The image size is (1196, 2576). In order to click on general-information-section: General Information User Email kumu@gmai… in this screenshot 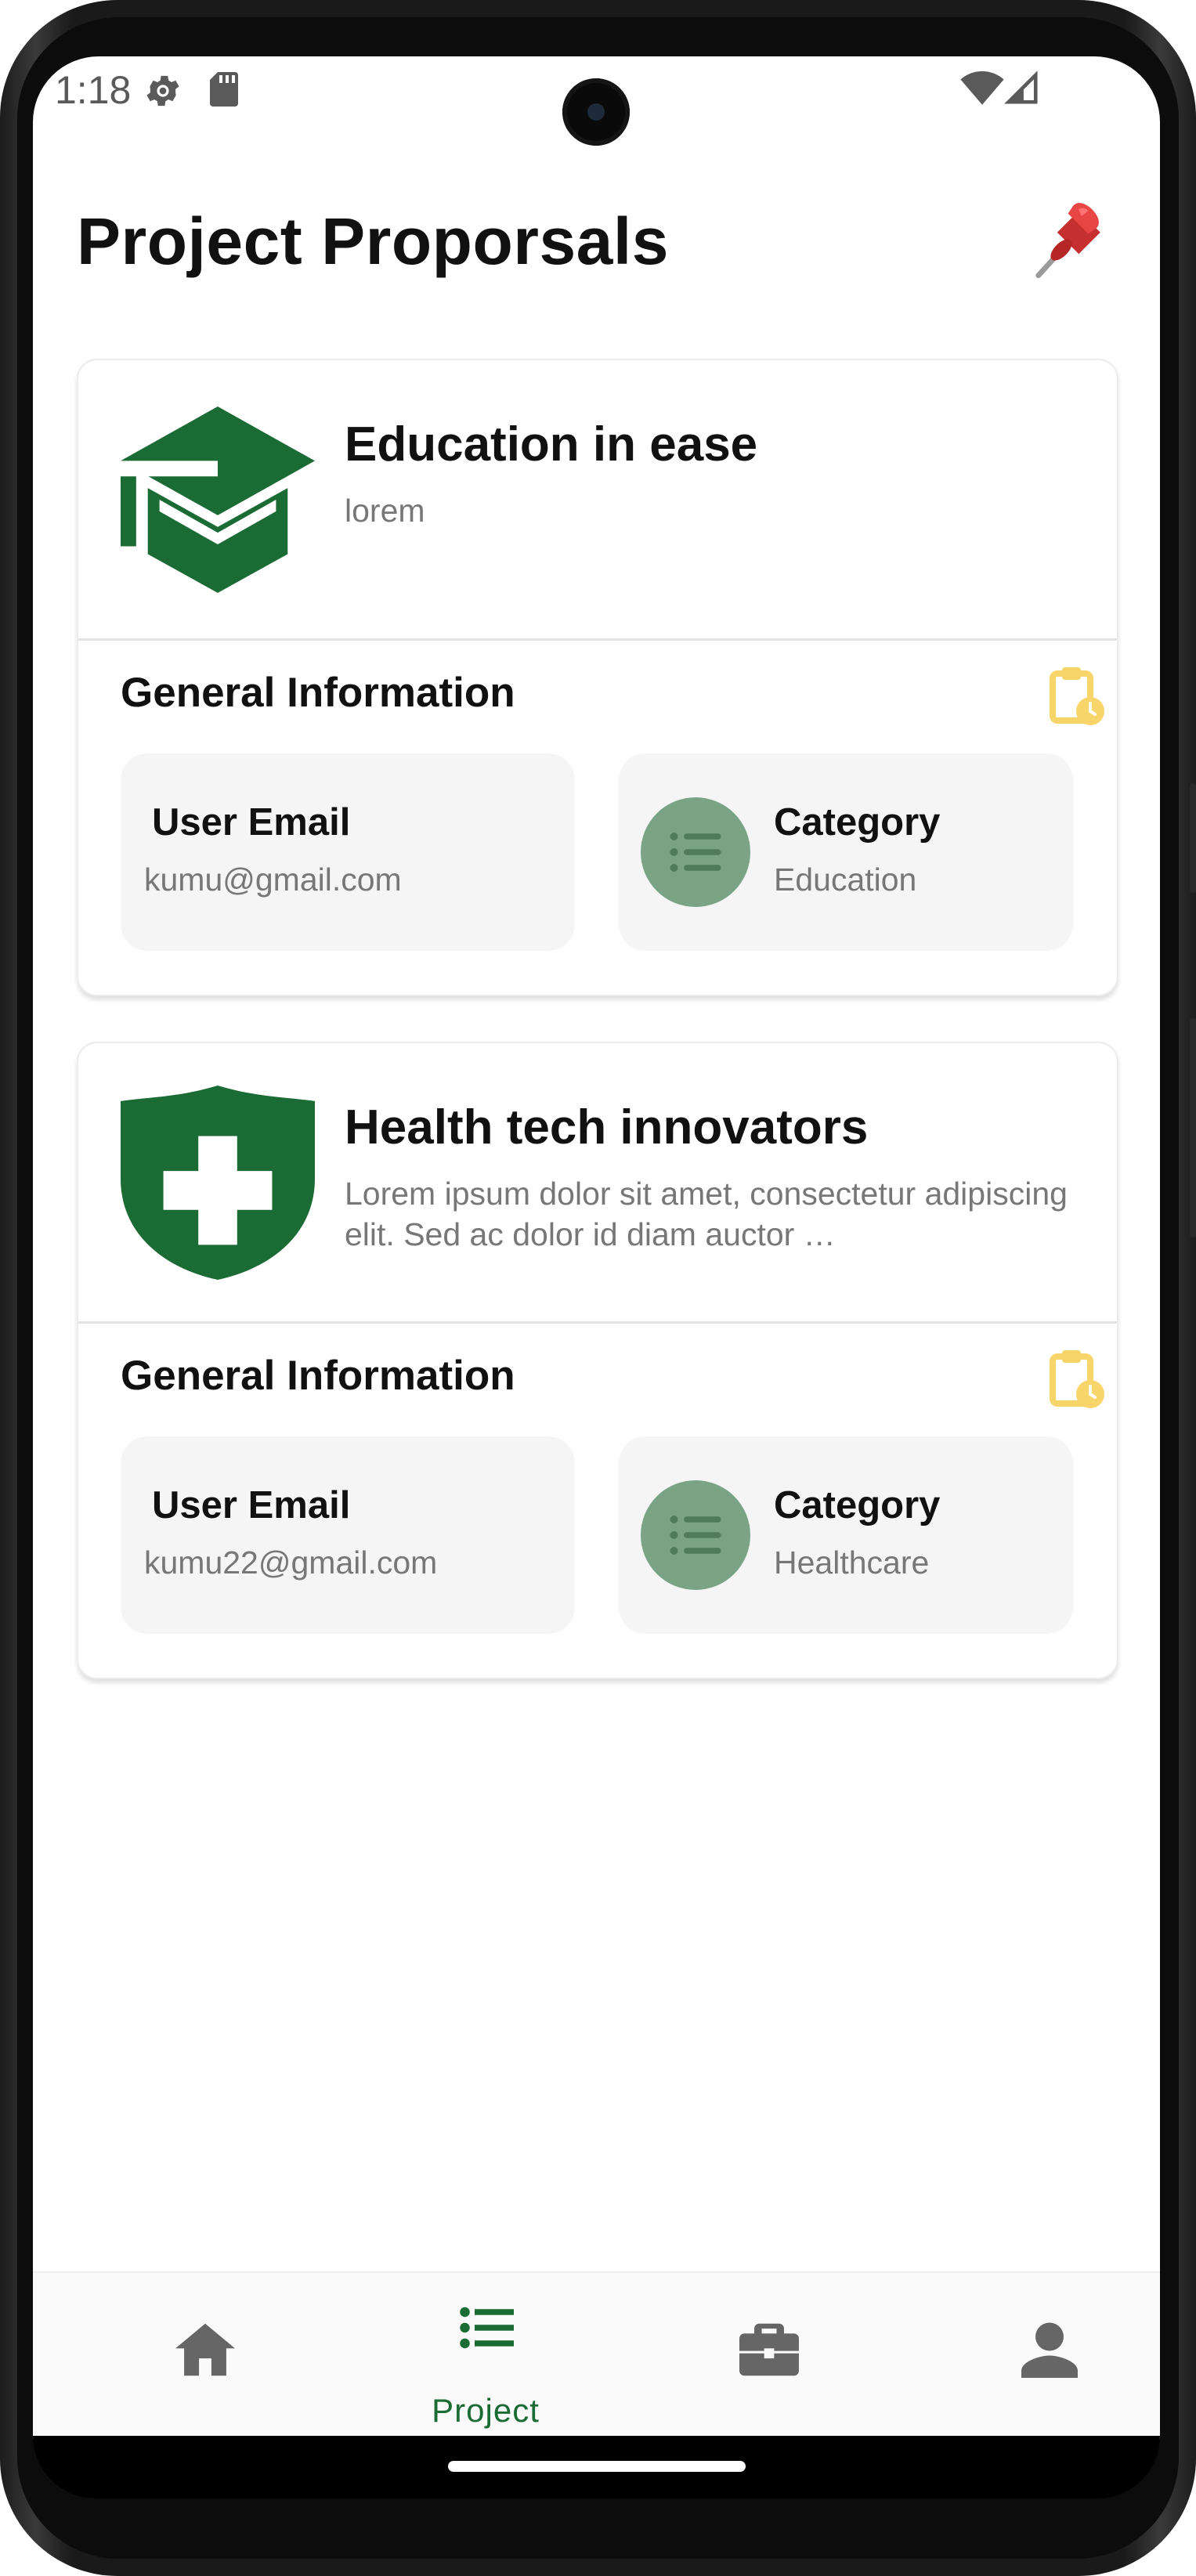, I will do `click(597, 817)`.